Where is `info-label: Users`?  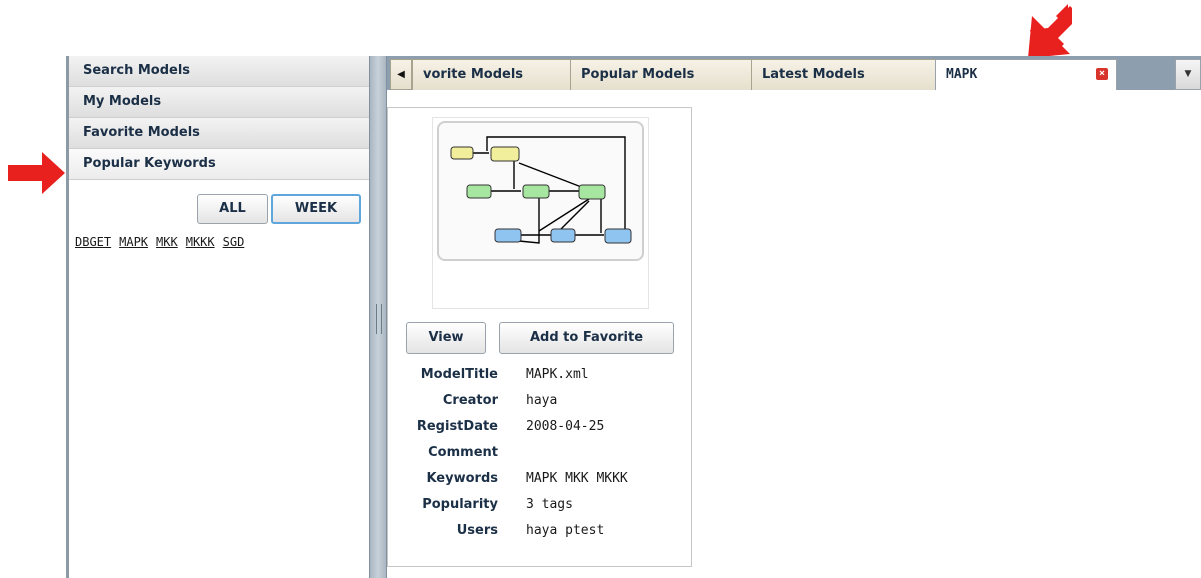
info-label: Users is located at coordinates (477, 530).